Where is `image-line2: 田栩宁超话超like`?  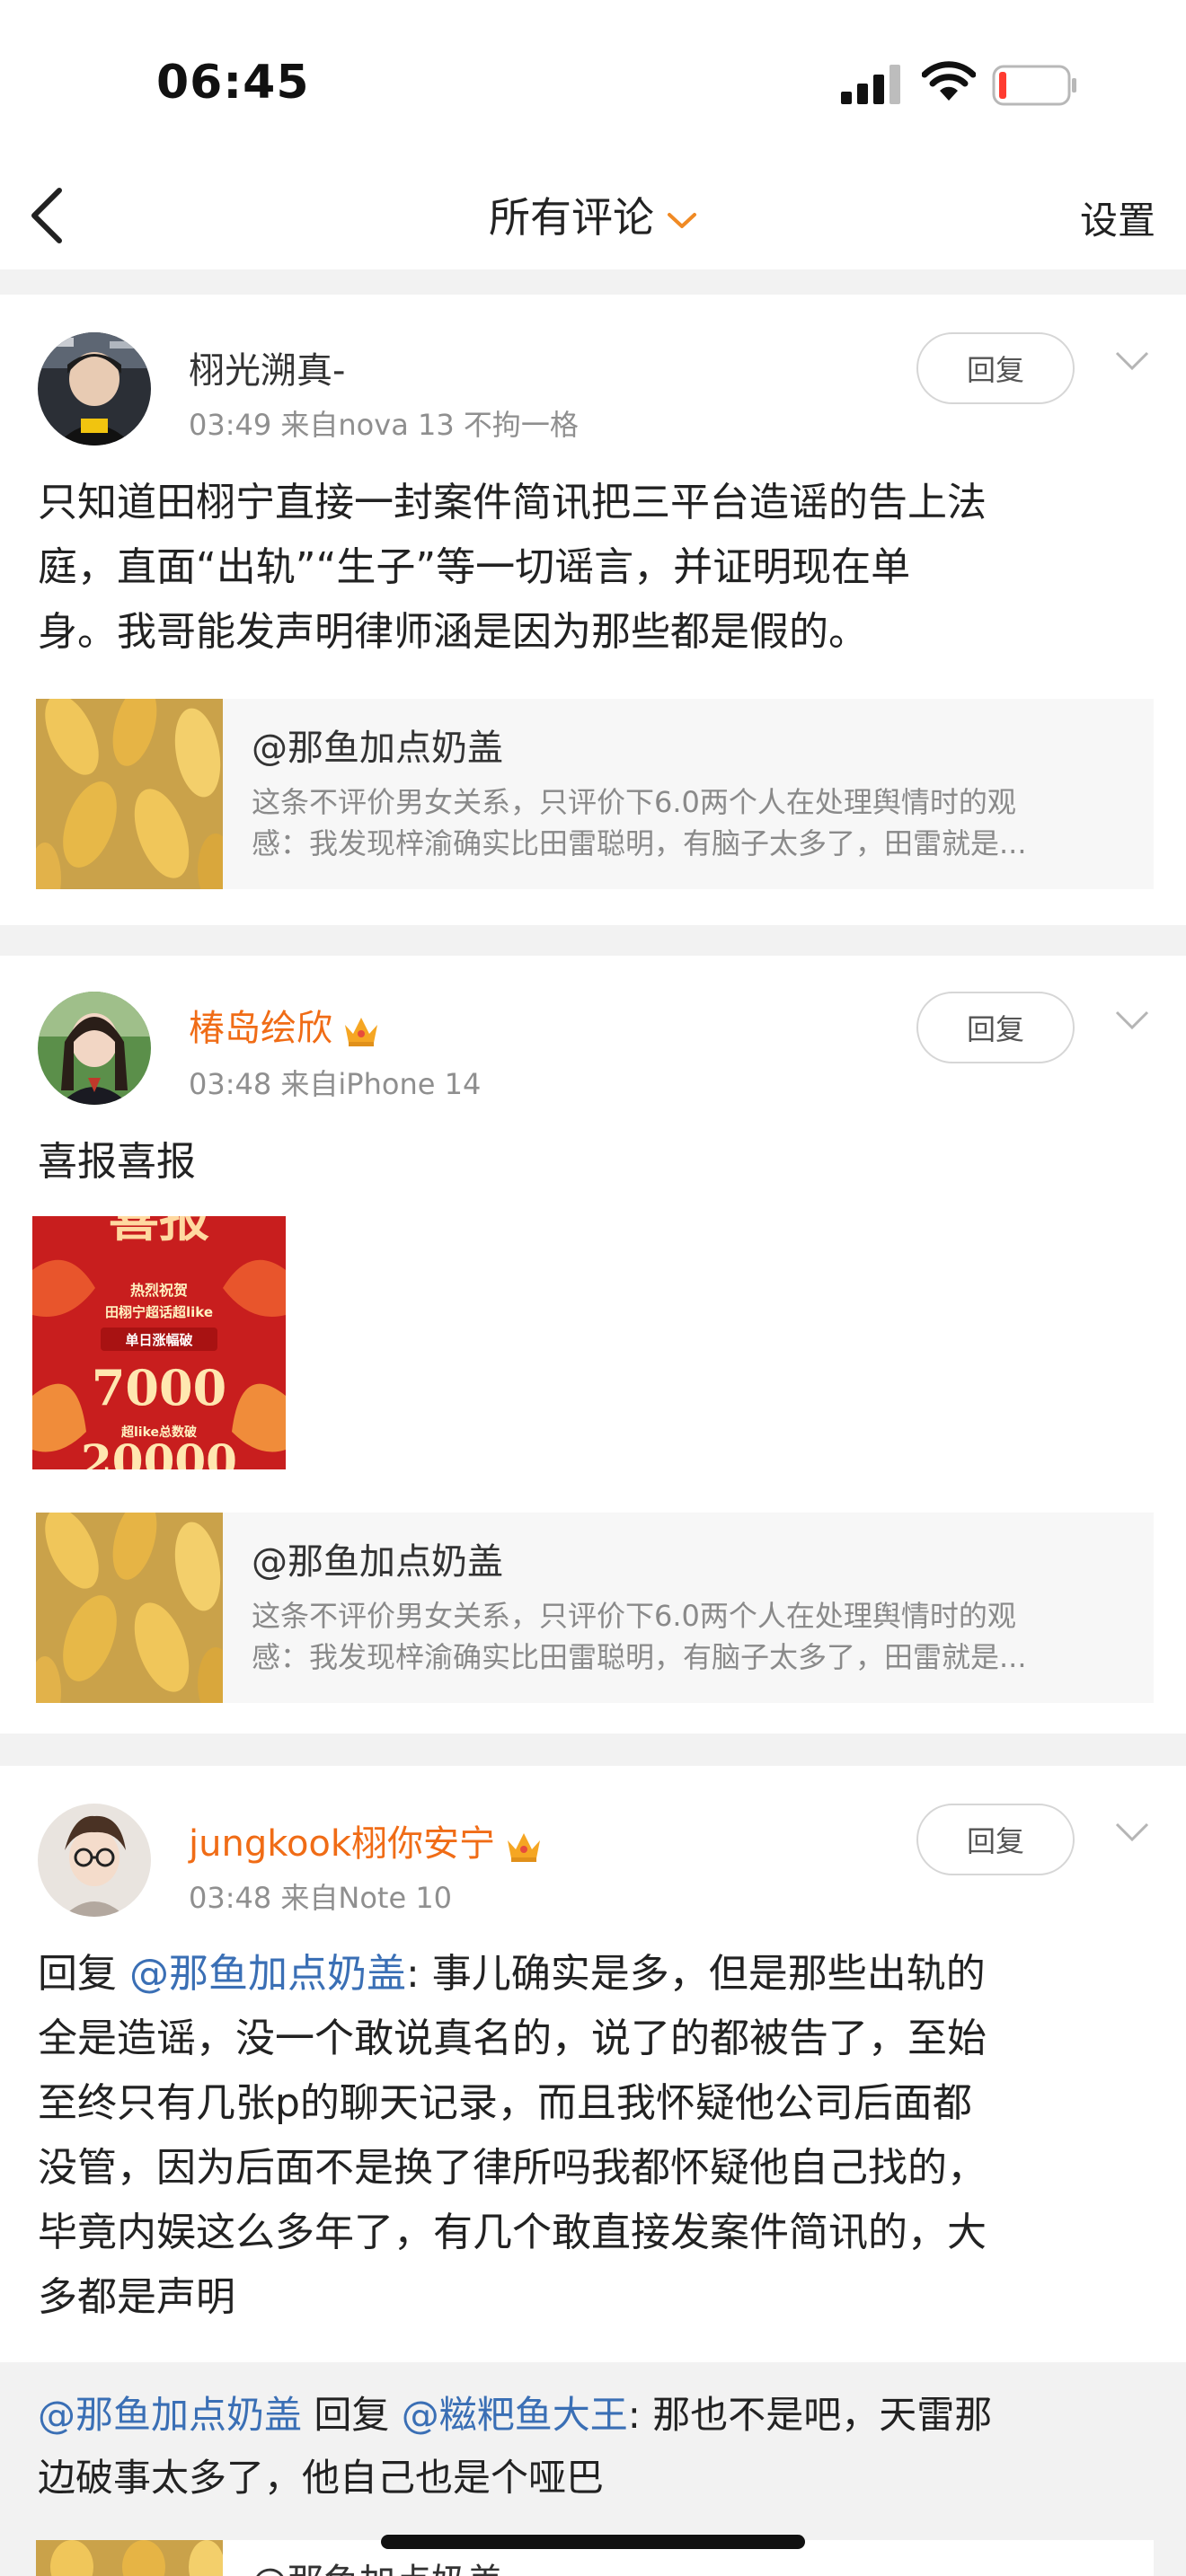 image-line2: 田栩宁超话超like is located at coordinates (159, 1312).